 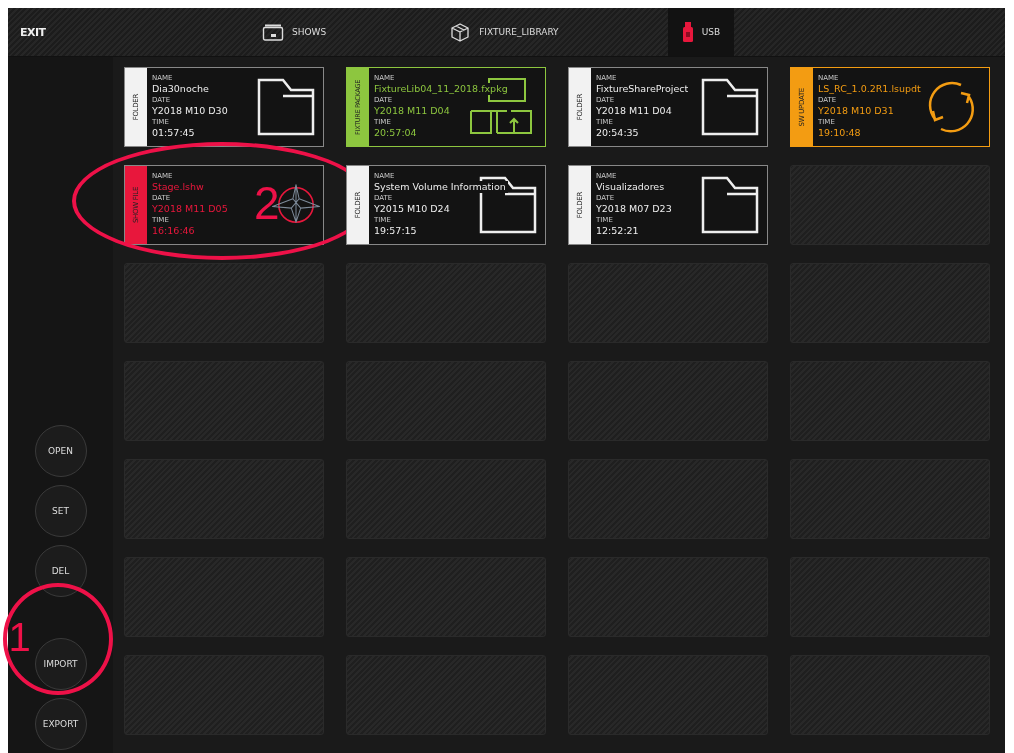 I want to click on usb-stick-icon, so click(x=687, y=32).